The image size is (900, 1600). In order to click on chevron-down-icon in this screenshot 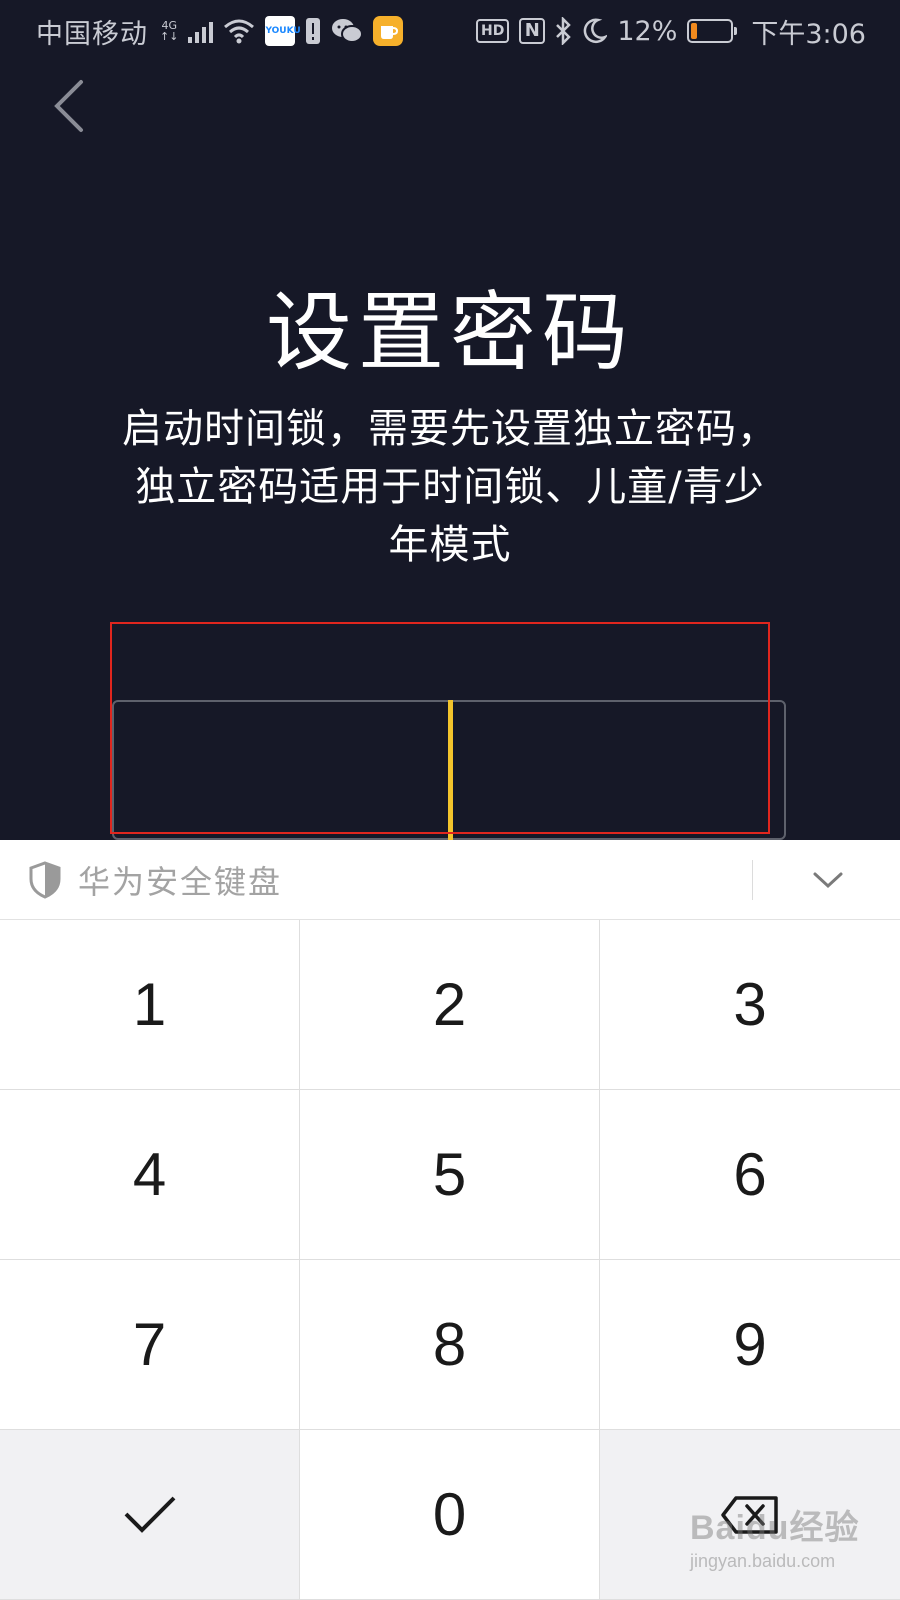, I will do `click(828, 880)`.